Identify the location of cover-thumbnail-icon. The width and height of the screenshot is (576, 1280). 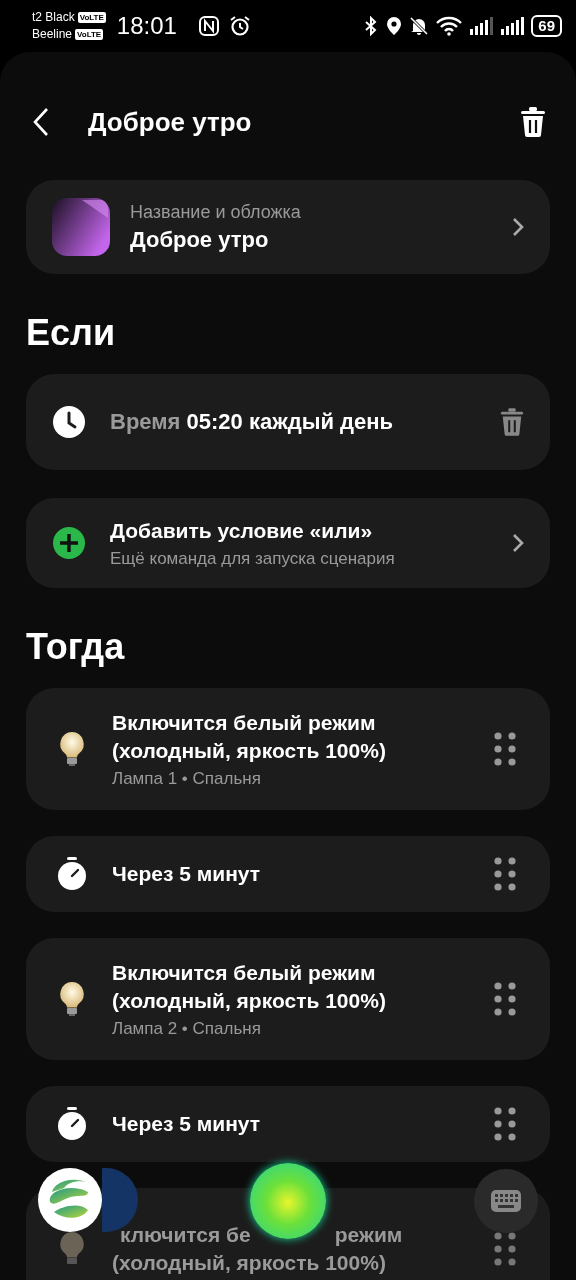
(81, 227).